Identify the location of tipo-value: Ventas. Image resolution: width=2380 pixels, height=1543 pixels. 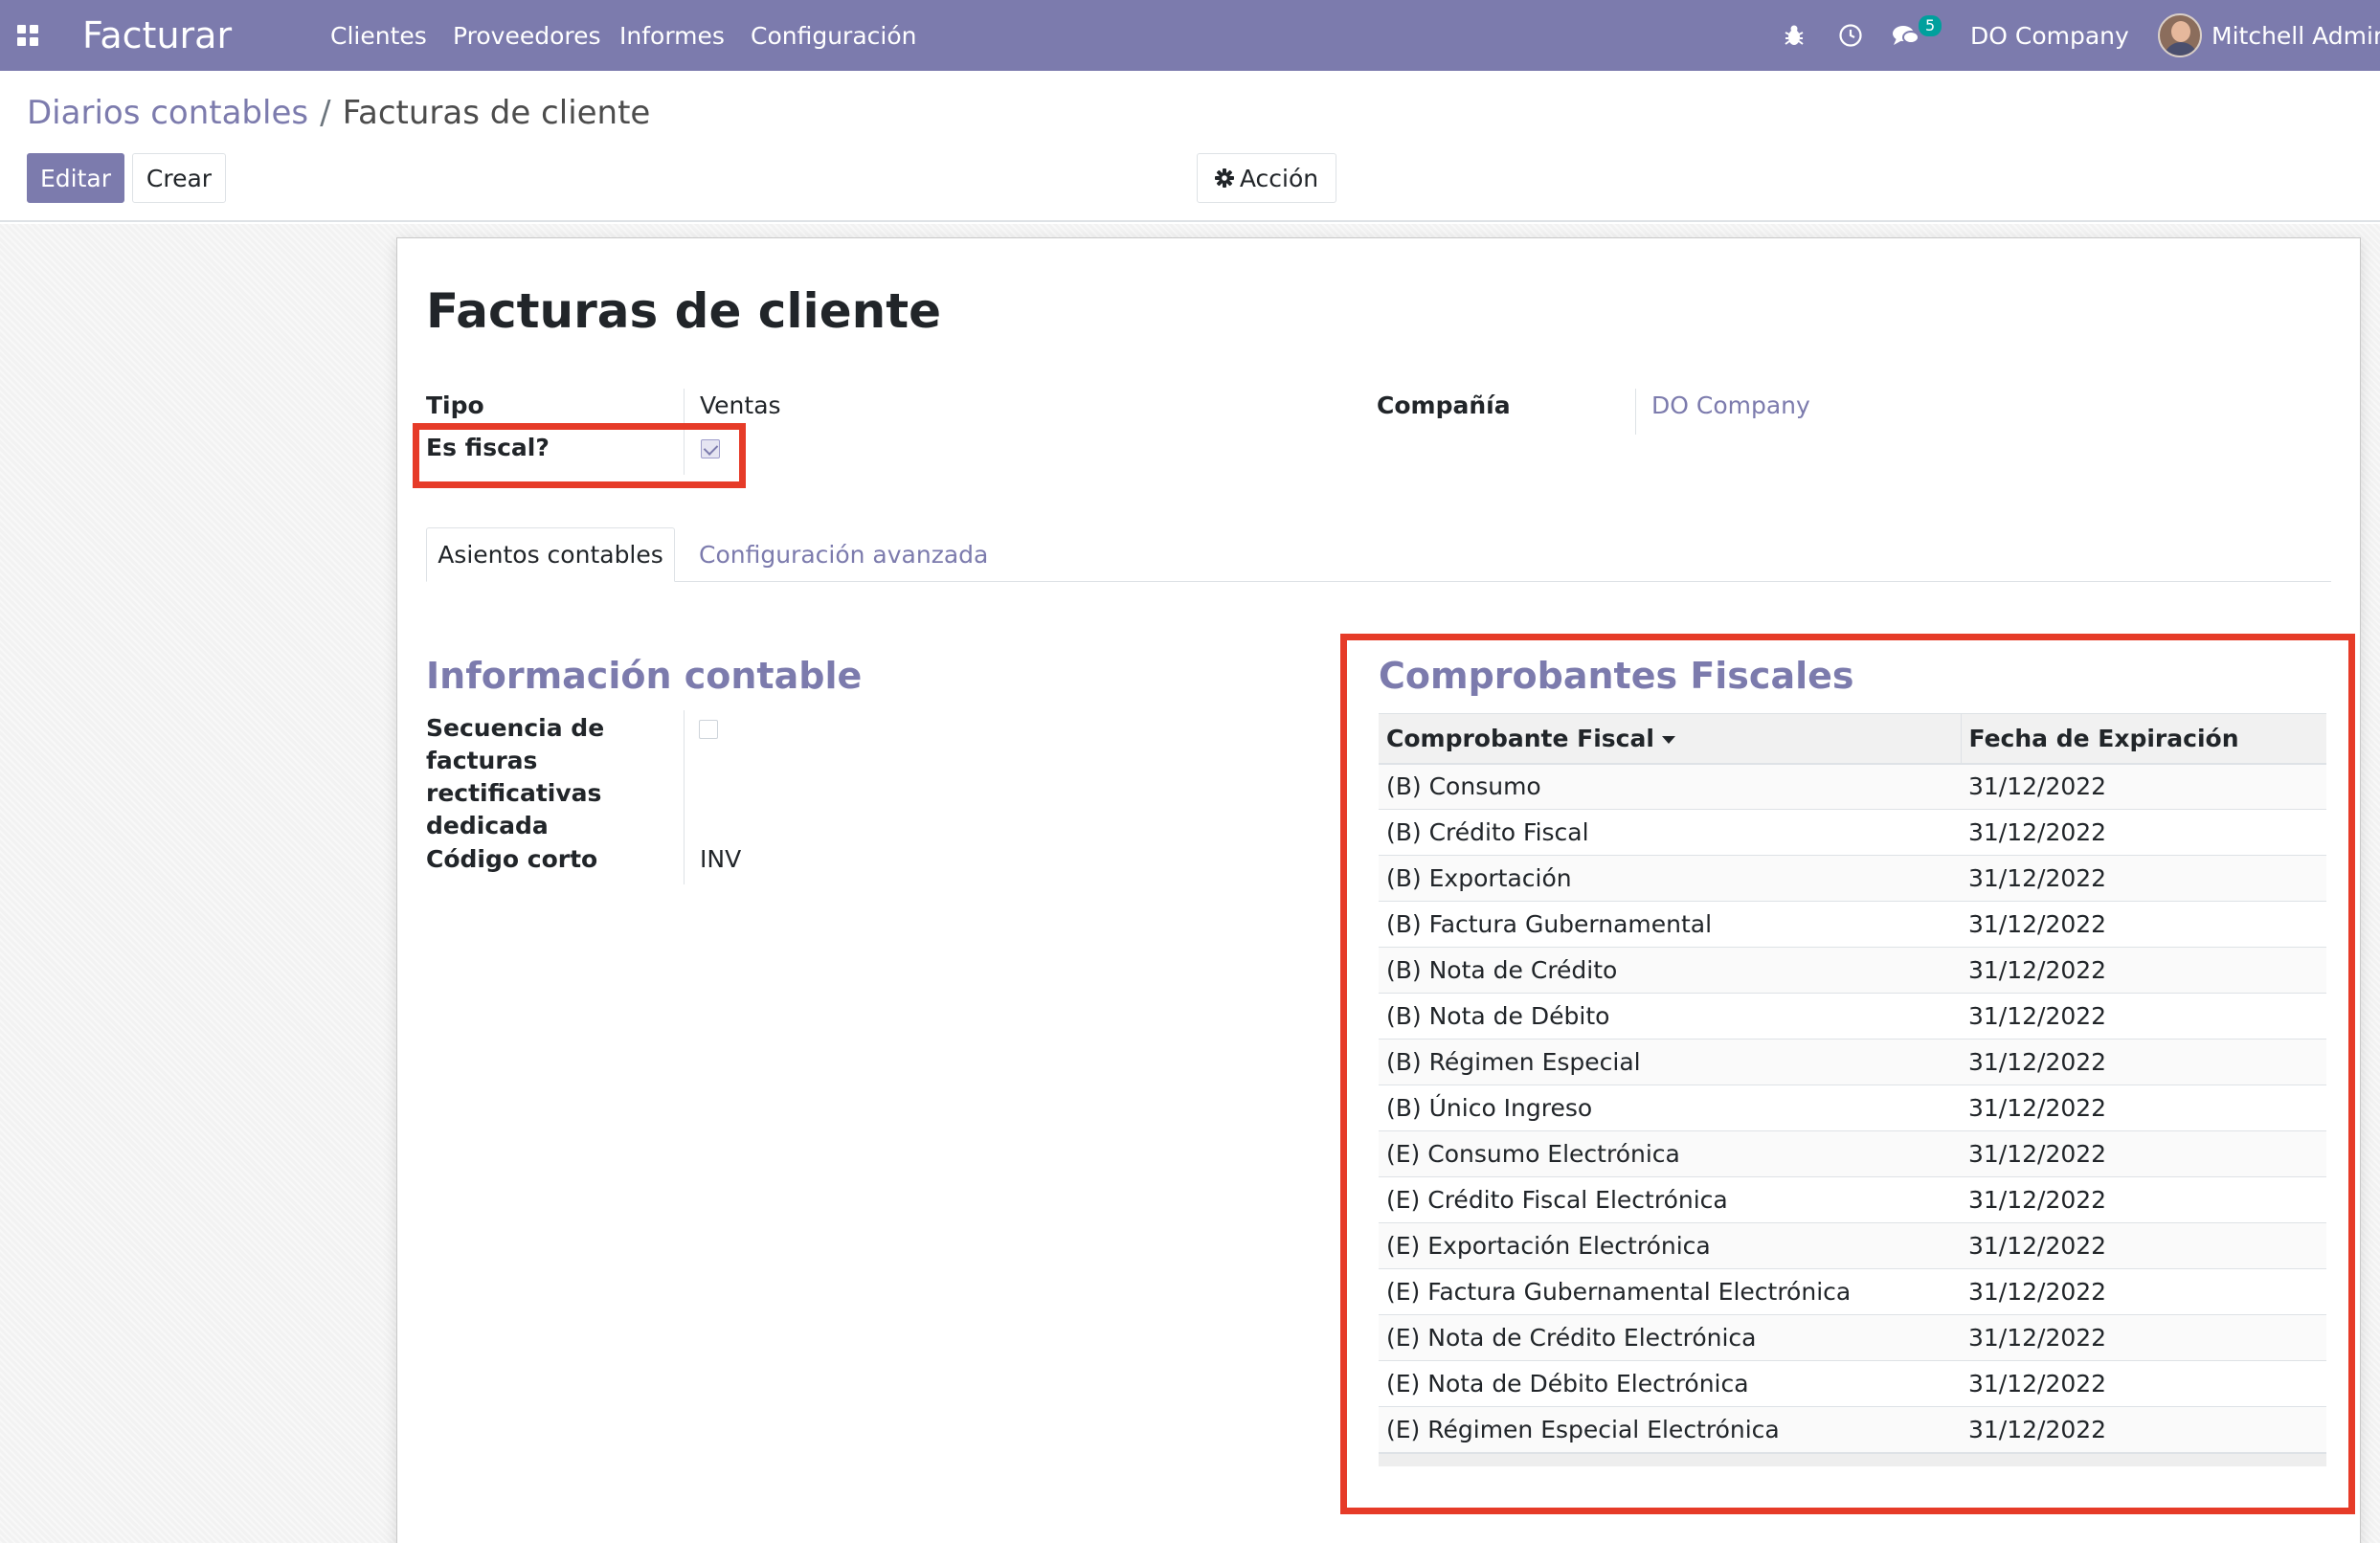
(741, 405).